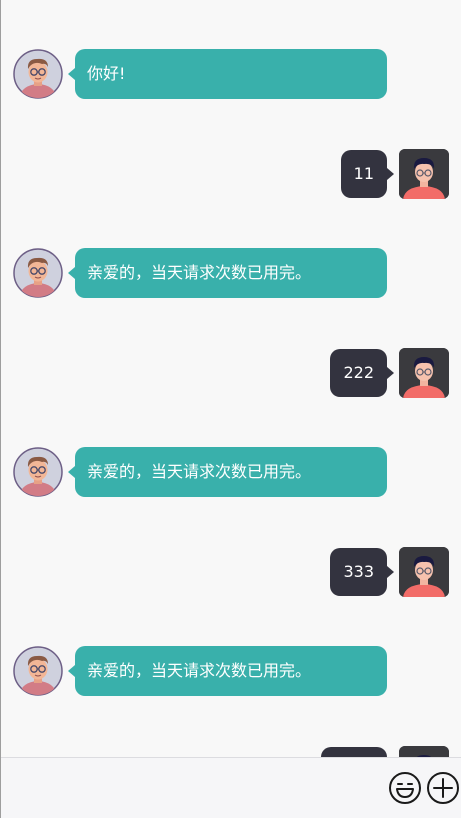  What do you see at coordinates (231, 374) in the screenshot?
I see `message-row-user: 222` at bounding box center [231, 374].